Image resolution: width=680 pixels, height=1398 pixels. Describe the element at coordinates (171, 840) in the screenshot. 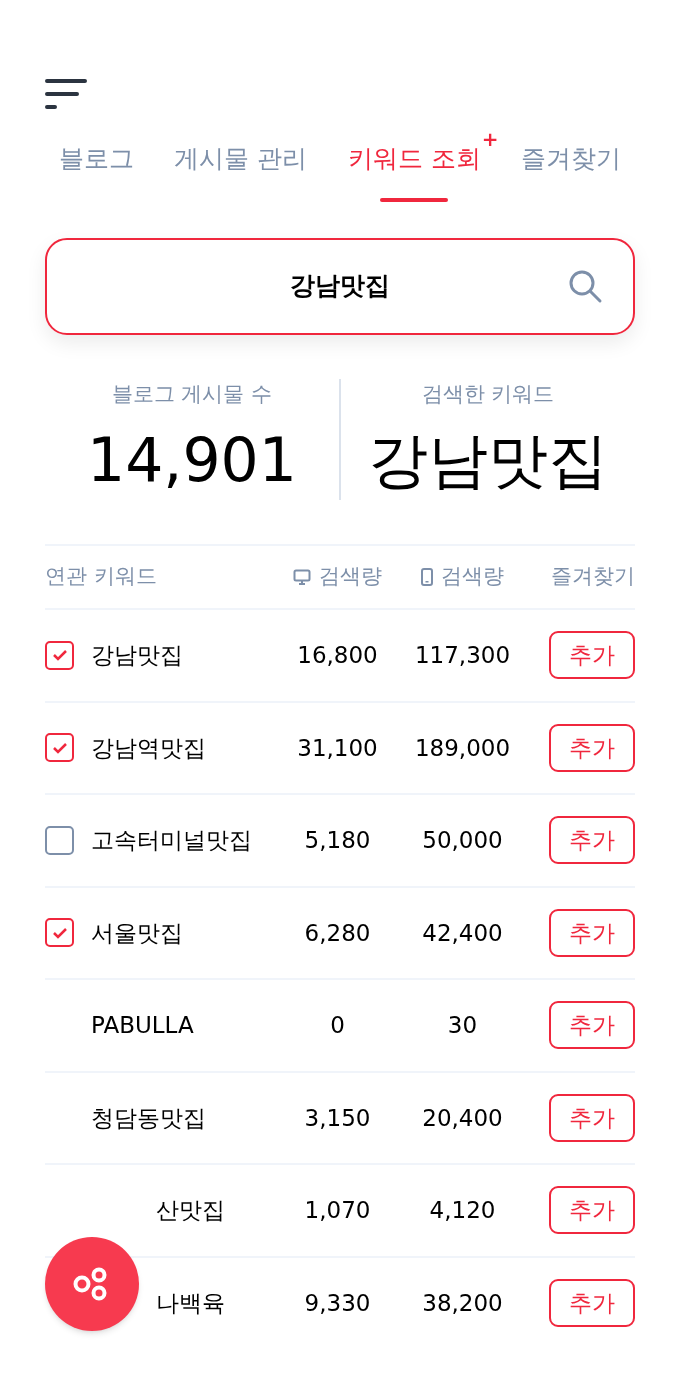

I see `keyword: 고속터미널맛집` at that location.